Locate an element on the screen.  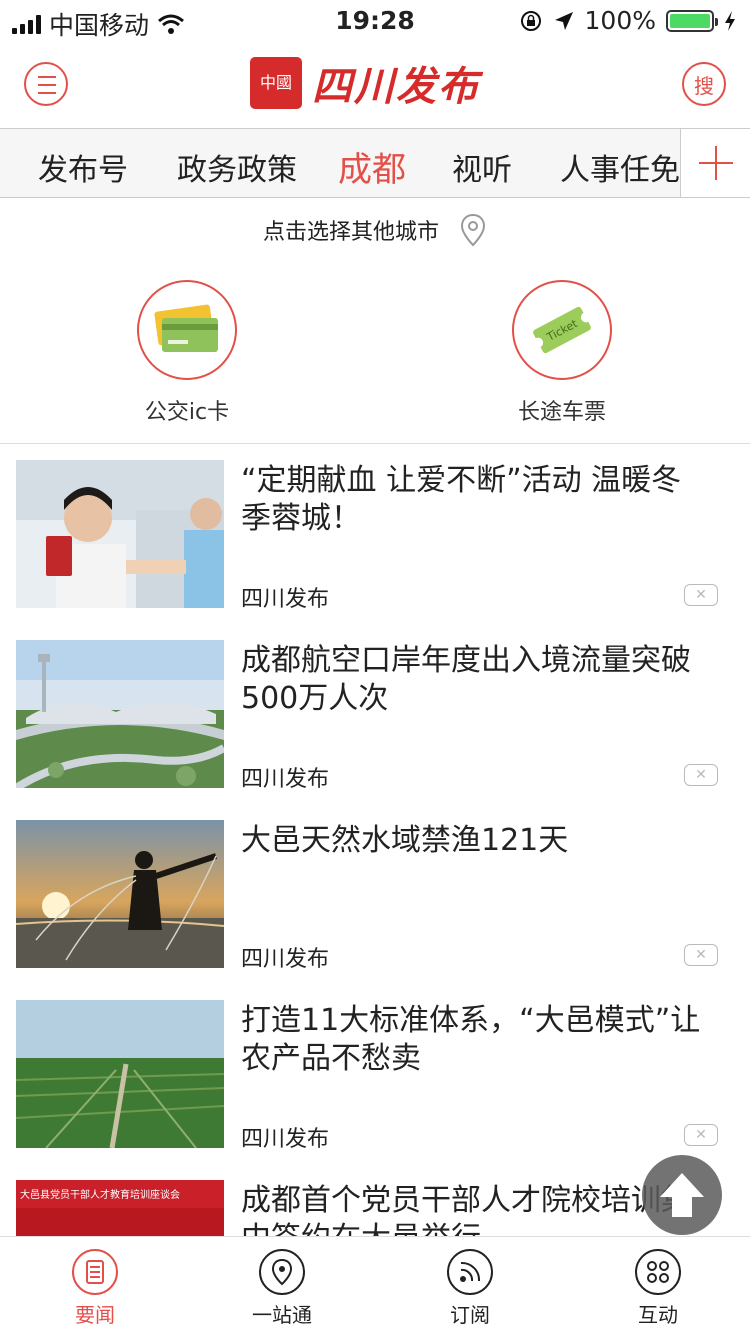
nav-interact: 互动 is located at coordinates (658, 1288).